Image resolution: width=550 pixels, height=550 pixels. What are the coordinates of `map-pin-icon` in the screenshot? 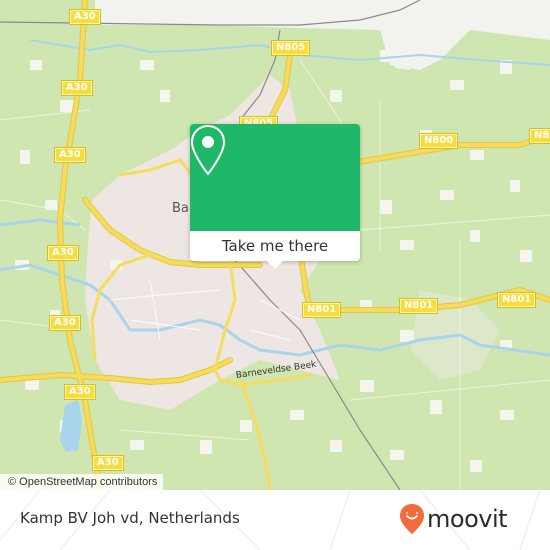 It's located at (208, 150).